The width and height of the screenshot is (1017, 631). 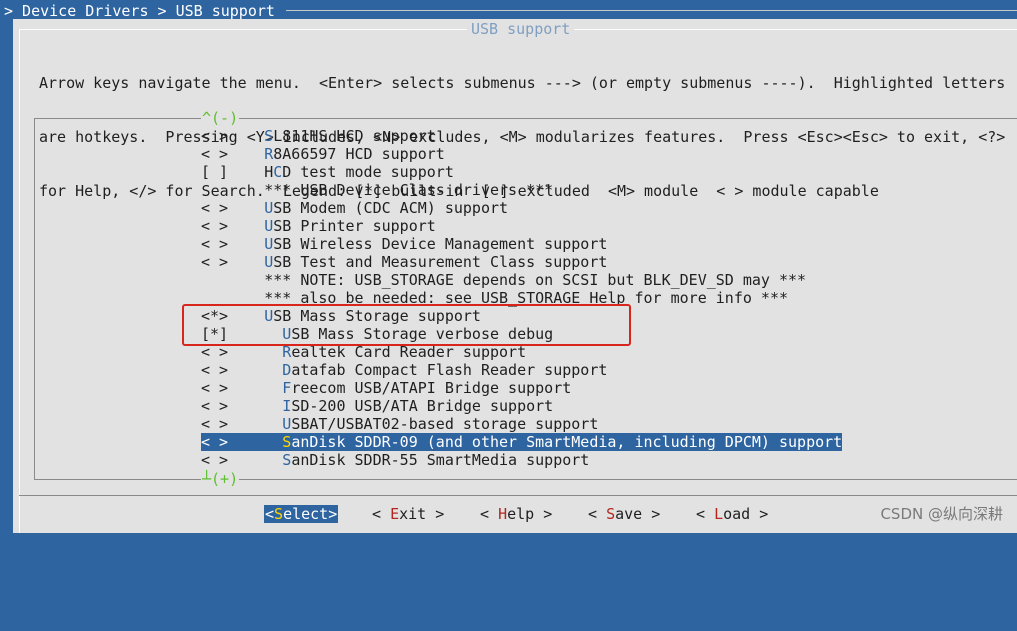 I want to click on exit-open: <, so click(x=381, y=514).